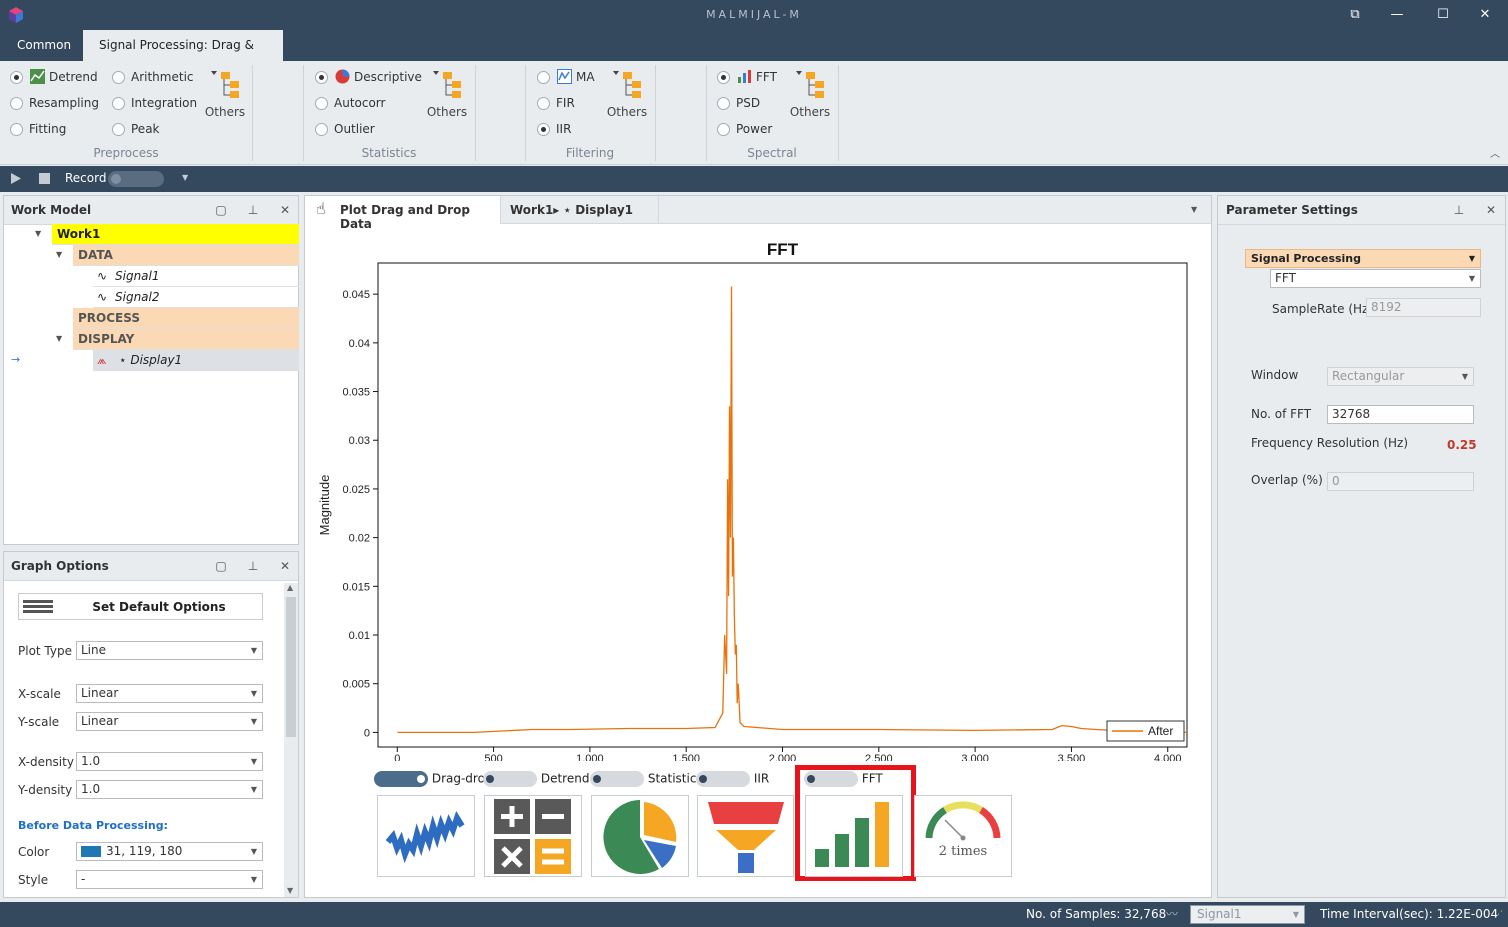 This screenshot has width=1508, height=927. Describe the element at coordinates (429, 779) in the screenshot. I see `toggle-drag-drop: Drag-dro` at that location.